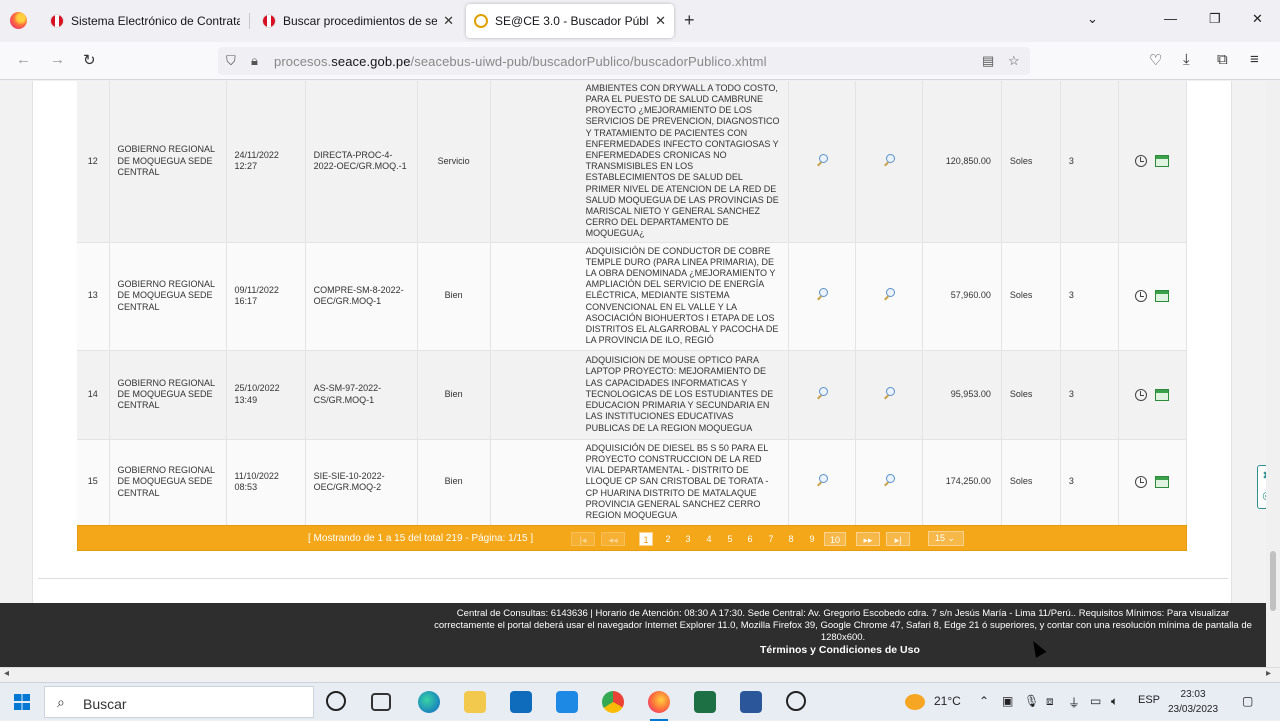 The image size is (1280, 721). Describe the element at coordinates (646, 539) in the screenshot. I see `page-1-button: 1` at that location.